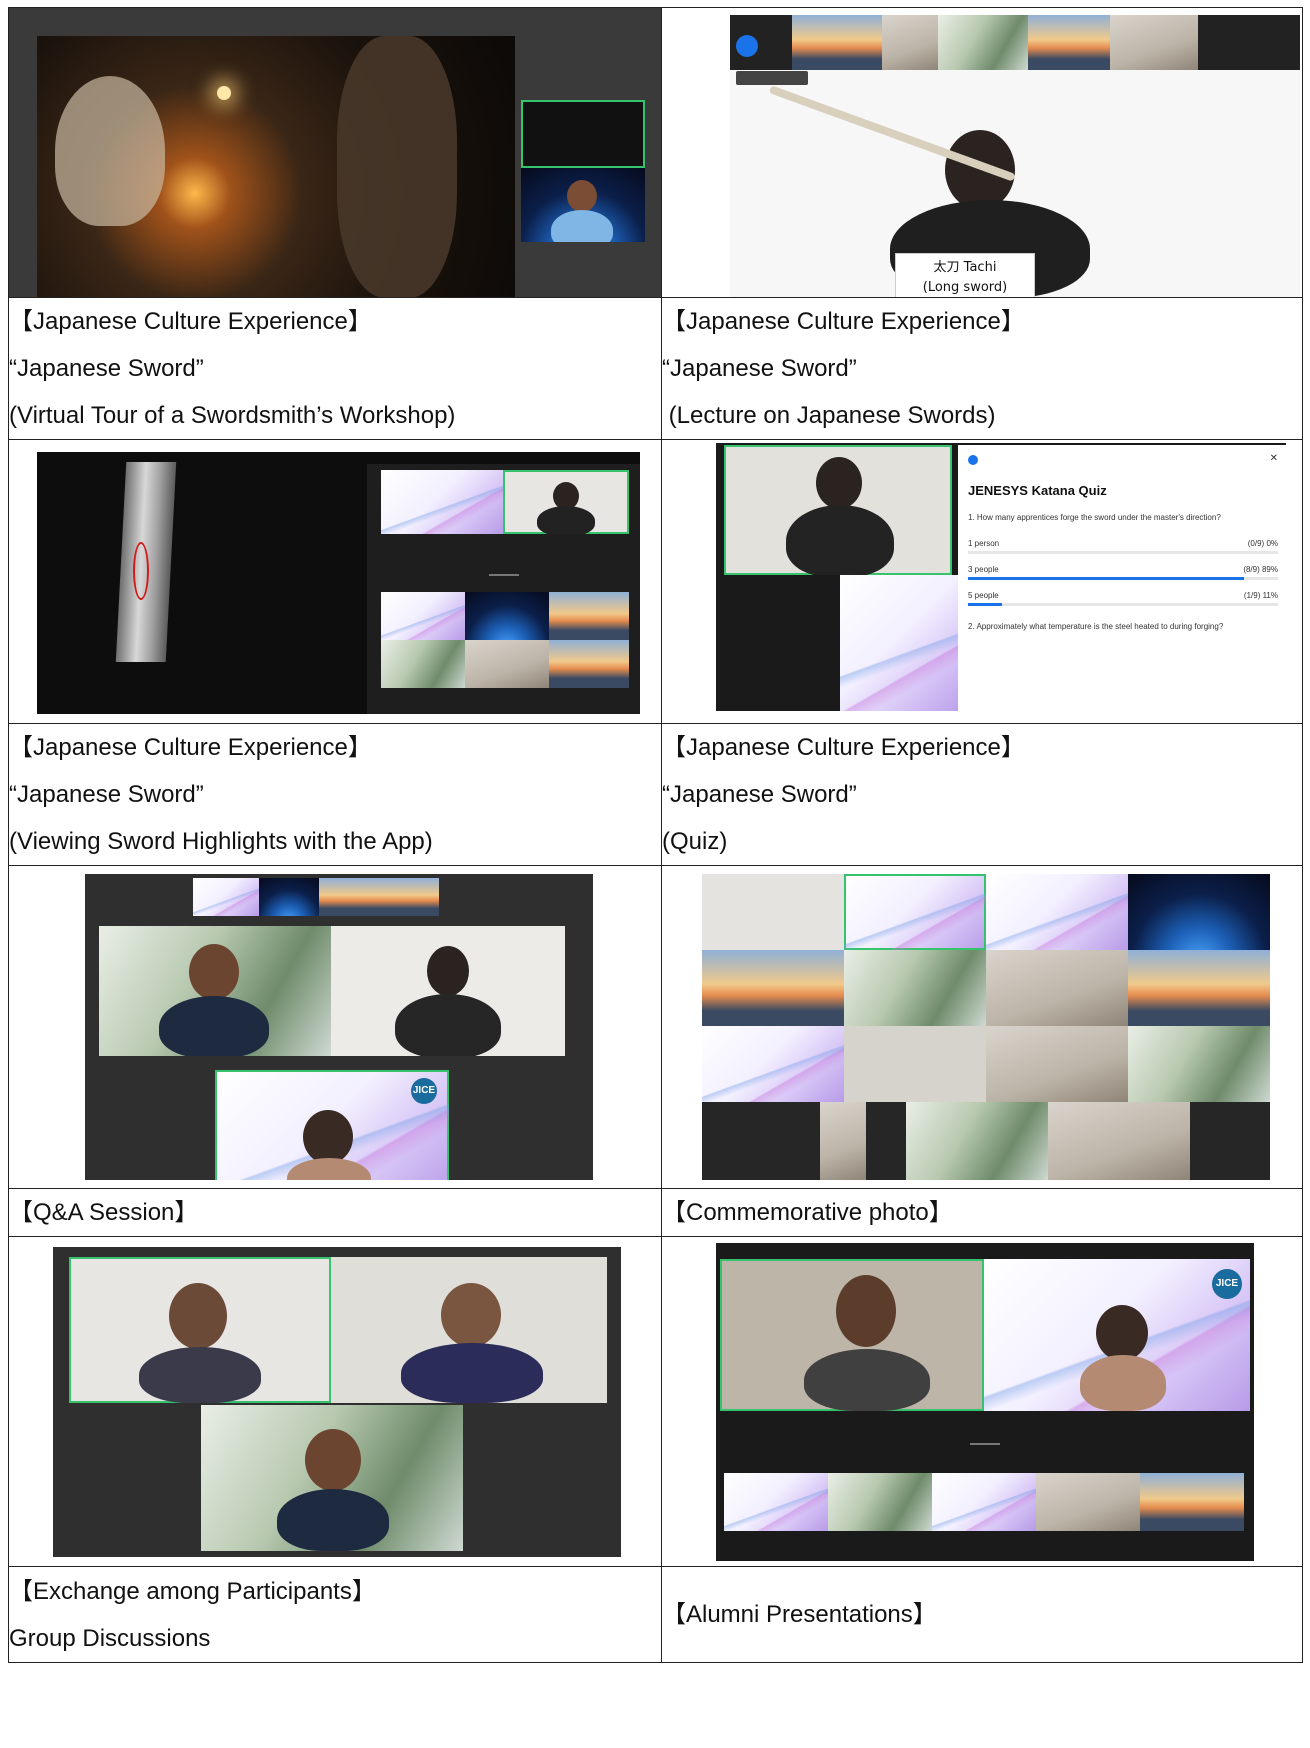  Describe the element at coordinates (983, 569) in the screenshot. I see `quiz-option-label: 3 people` at that location.